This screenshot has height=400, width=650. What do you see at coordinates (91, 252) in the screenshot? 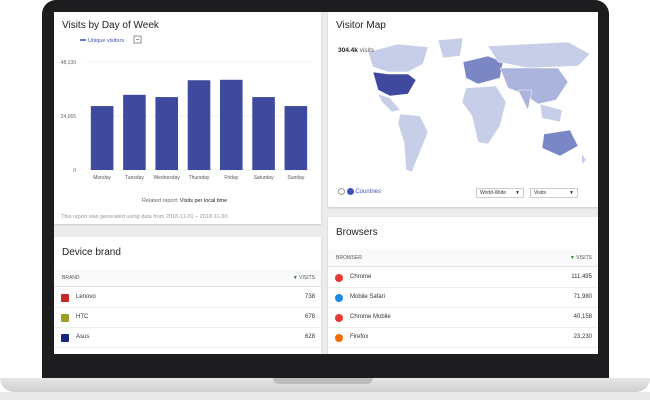
I see `device-card-title: Device brand` at bounding box center [91, 252].